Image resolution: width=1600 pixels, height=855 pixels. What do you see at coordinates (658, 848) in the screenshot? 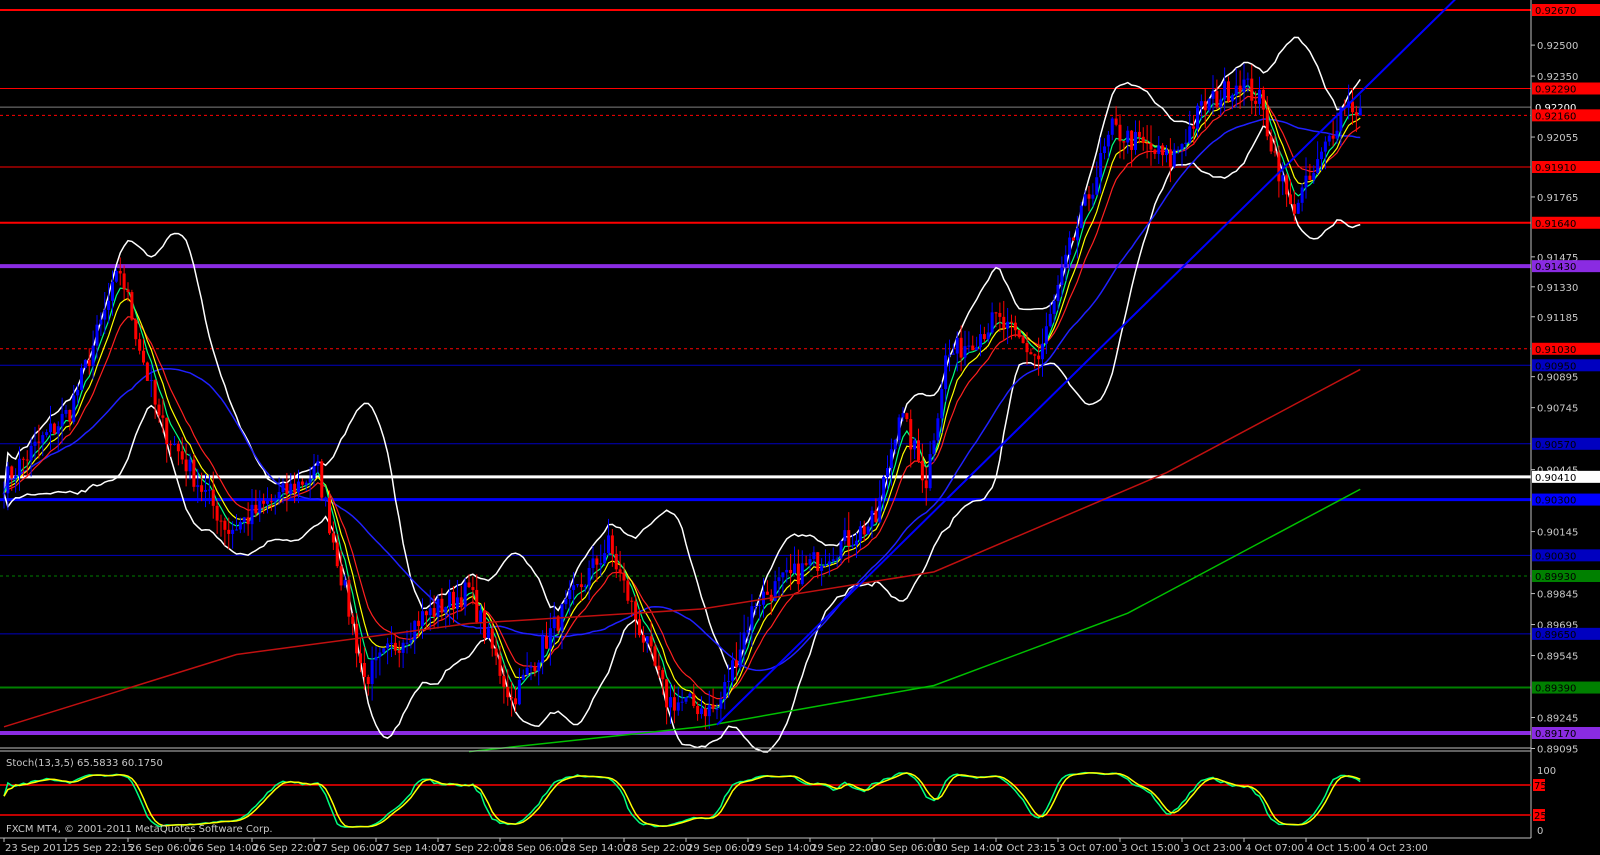
I see `time-tick-label: 28 Sep 22:00` at bounding box center [658, 848].